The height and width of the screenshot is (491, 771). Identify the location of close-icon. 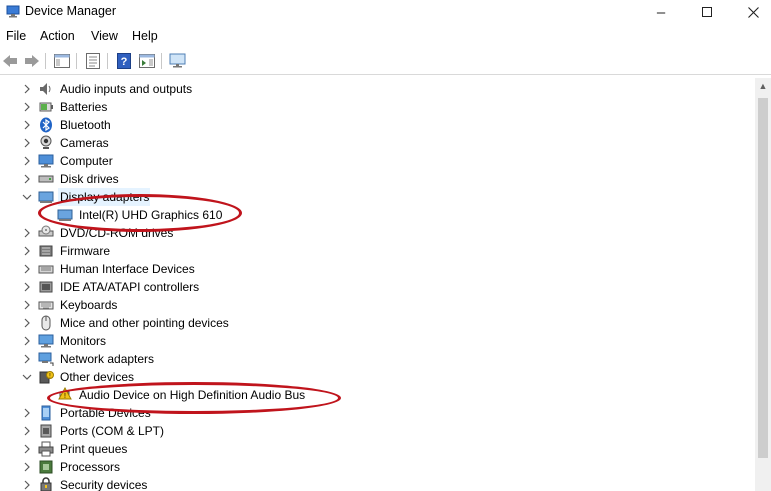
(753, 12).